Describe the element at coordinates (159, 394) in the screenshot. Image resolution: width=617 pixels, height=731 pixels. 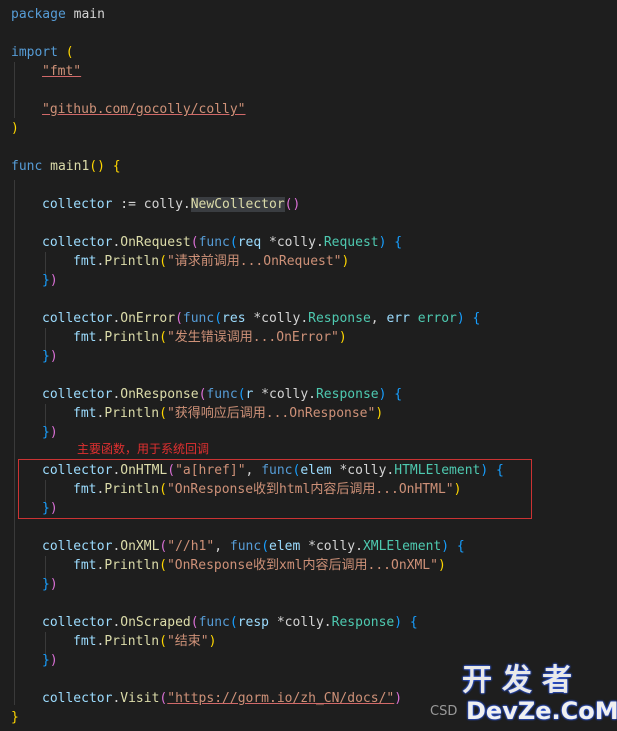
I see `method-name: OnResponse` at that location.